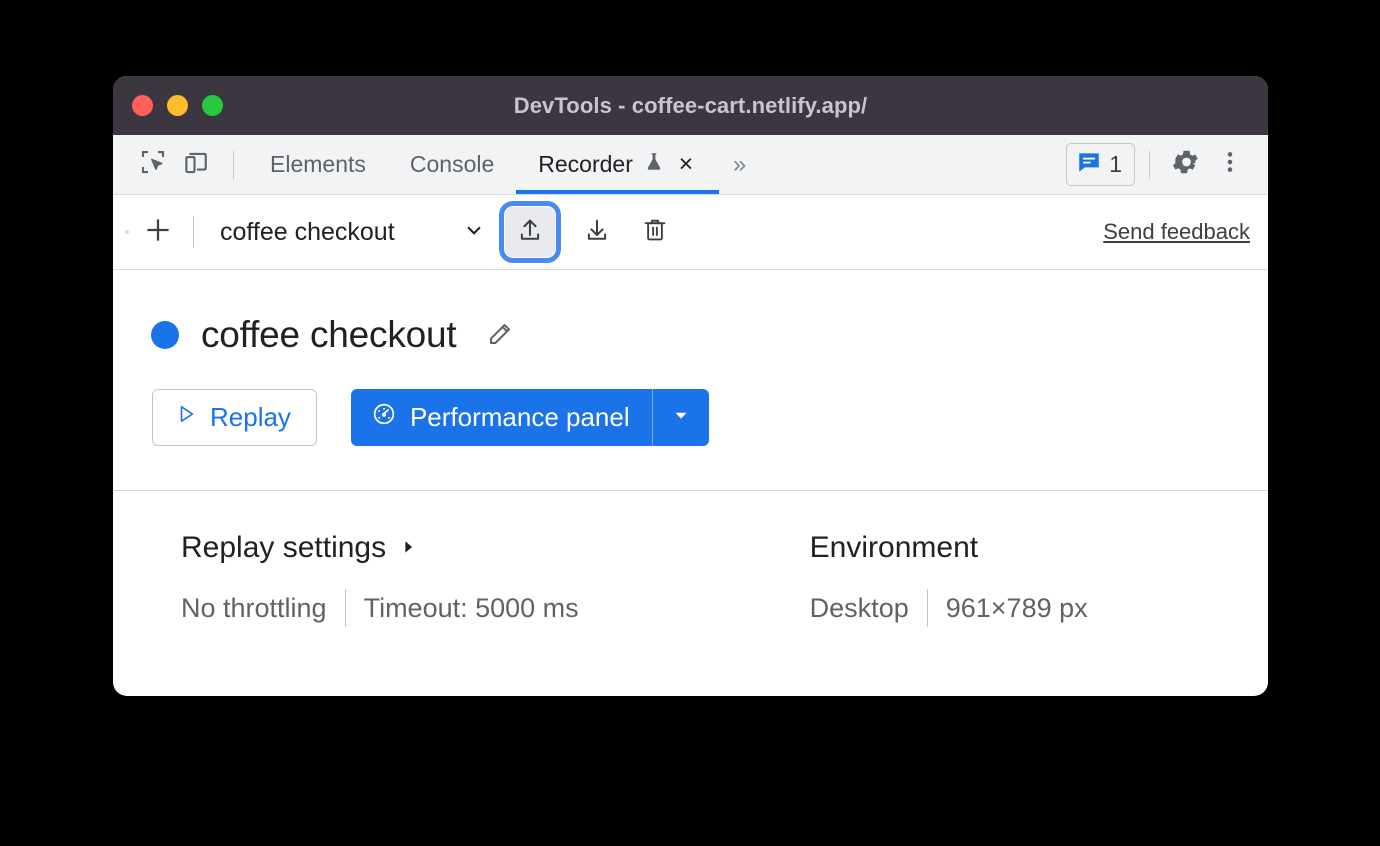 This screenshot has height=846, width=1380. I want to click on send-feedback-link: Send feedback, so click(1176, 232).